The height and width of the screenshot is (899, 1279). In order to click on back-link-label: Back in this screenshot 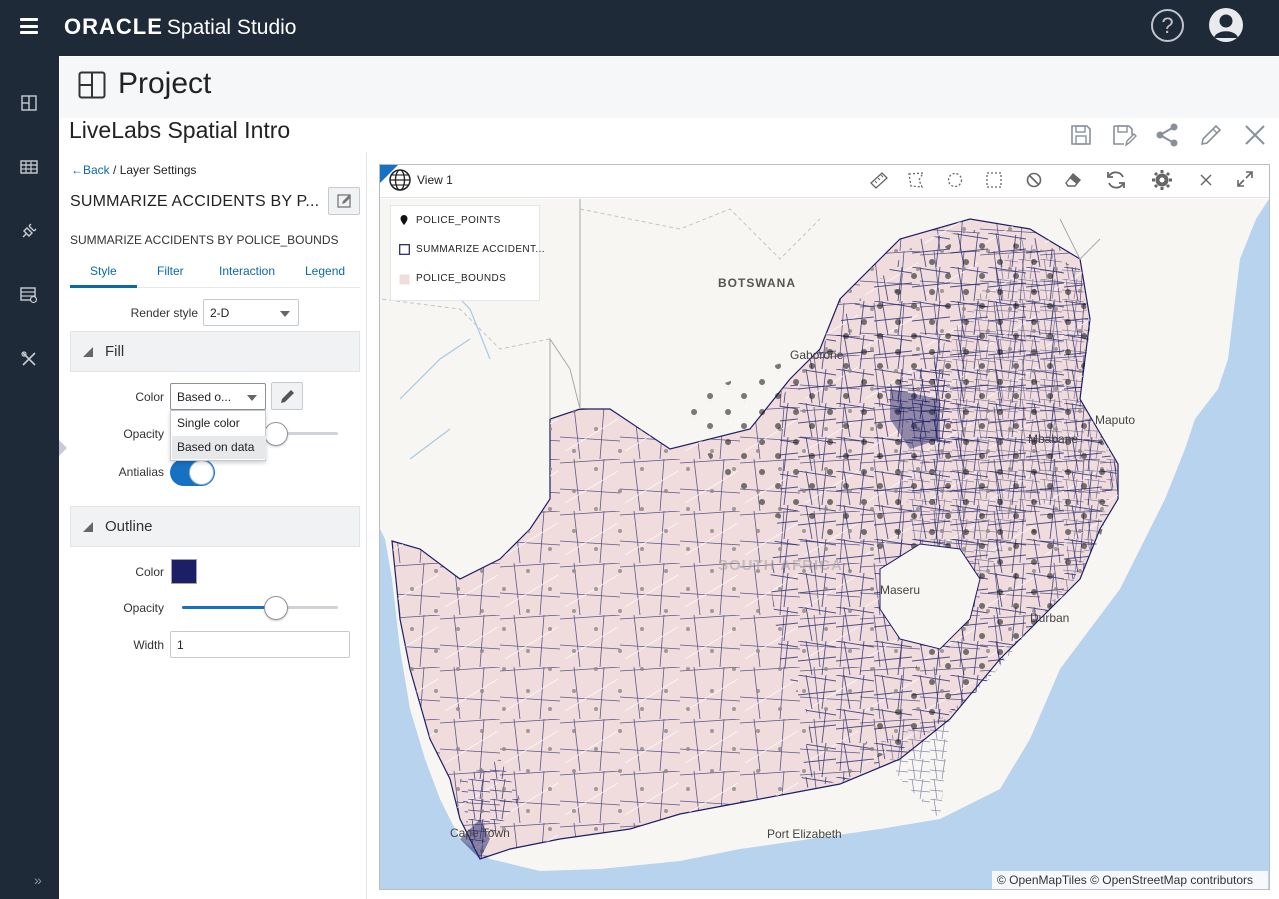, I will do `click(96, 170)`.